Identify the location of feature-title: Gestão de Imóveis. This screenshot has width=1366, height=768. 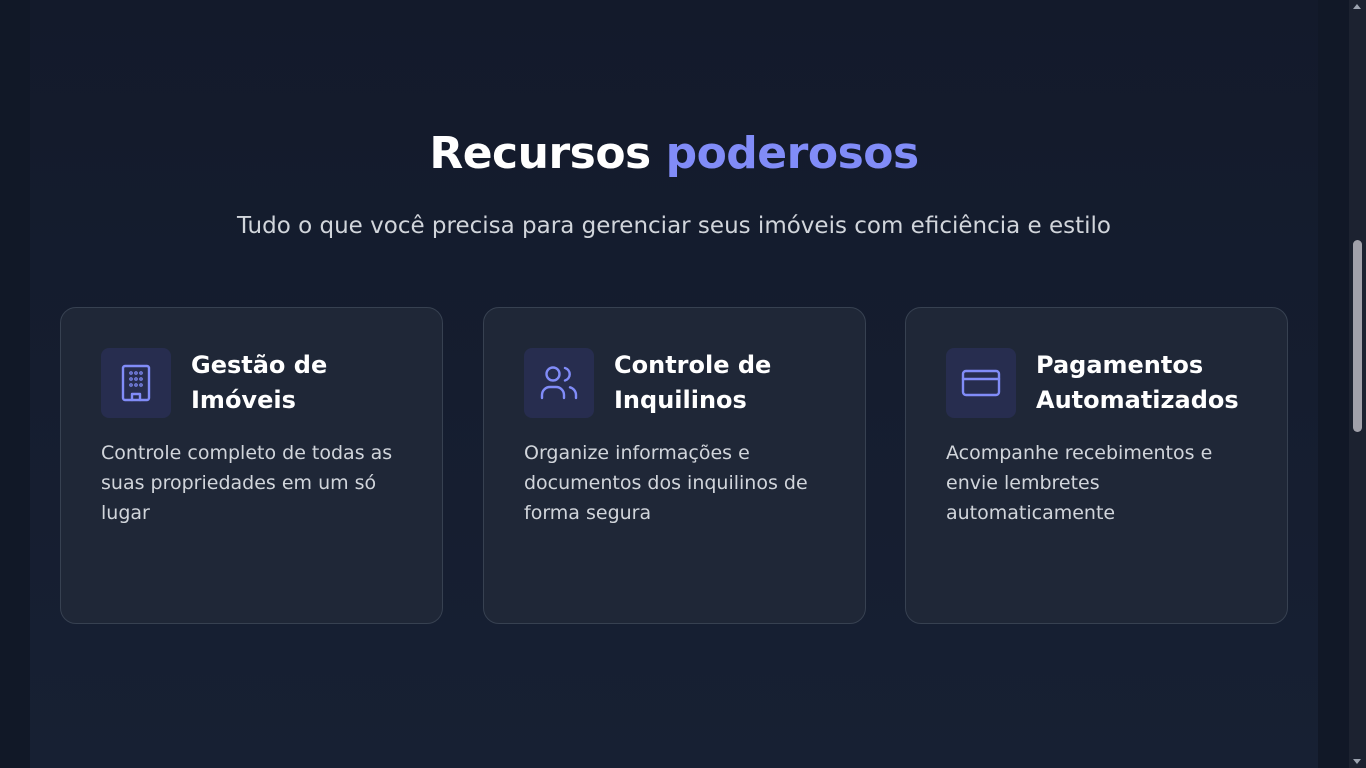
(259, 382).